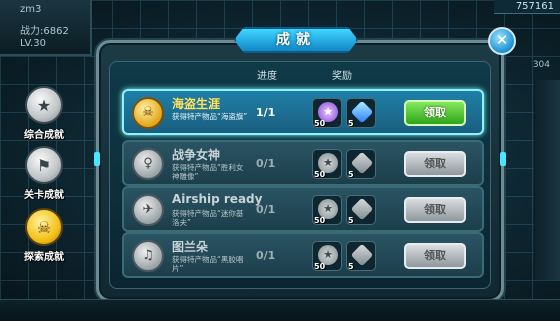  Describe the element at coordinates (303, 112) in the screenshot. I see `achievement-row: ☠ 海盗生涯 获得特产物品“海盗旗” 1/1 ★ 50 5 领取` at that location.